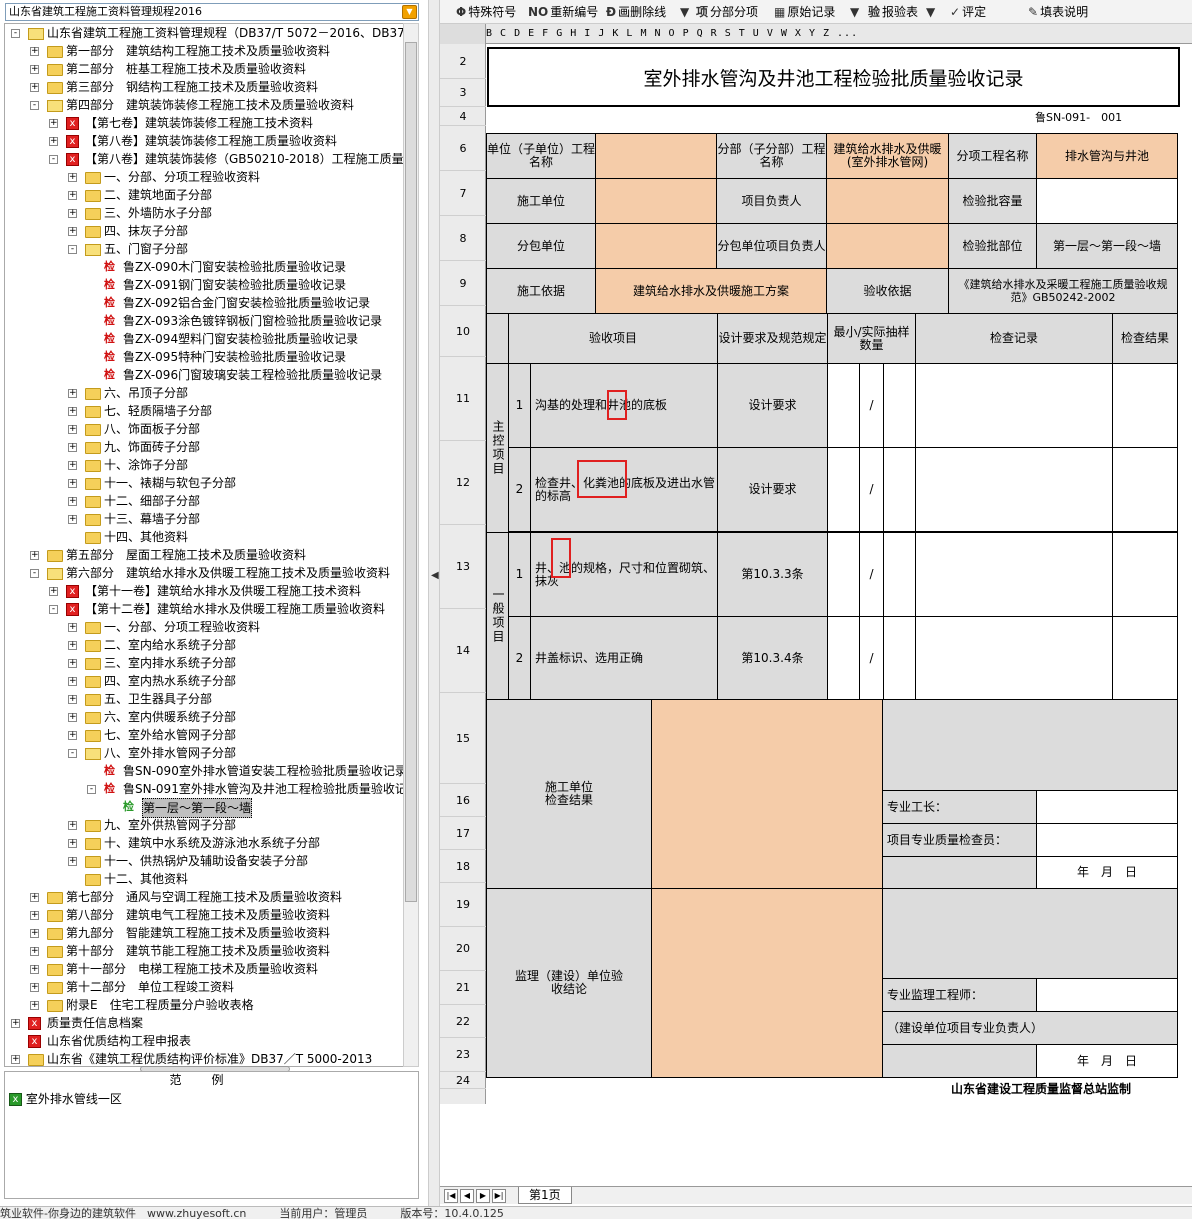 The height and width of the screenshot is (1219, 1192). What do you see at coordinates (463, 238) in the screenshot?
I see `row-number: 8` at bounding box center [463, 238].